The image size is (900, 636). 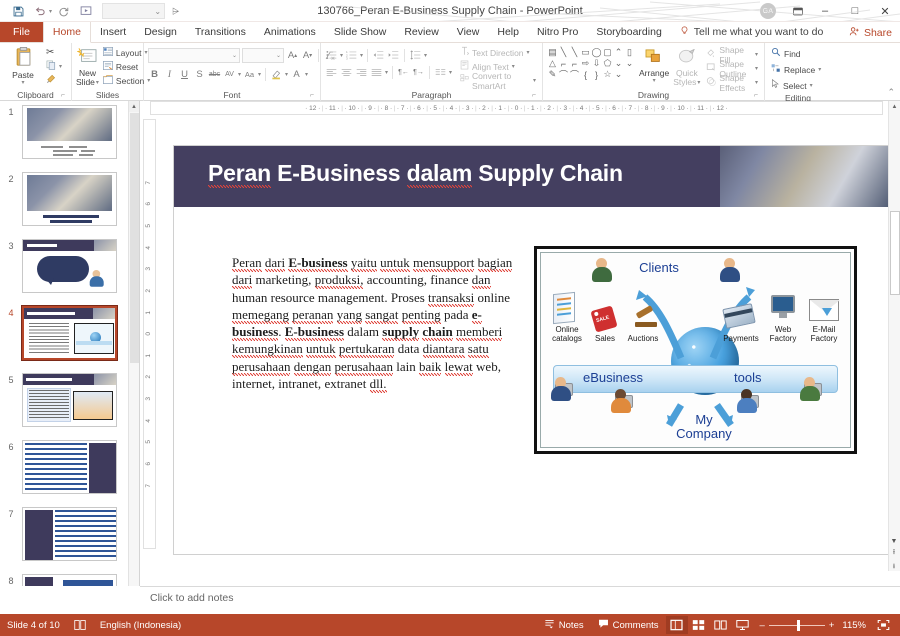 I want to click on font-name-dropdown-icon: ⌄, so click(x=234, y=55).